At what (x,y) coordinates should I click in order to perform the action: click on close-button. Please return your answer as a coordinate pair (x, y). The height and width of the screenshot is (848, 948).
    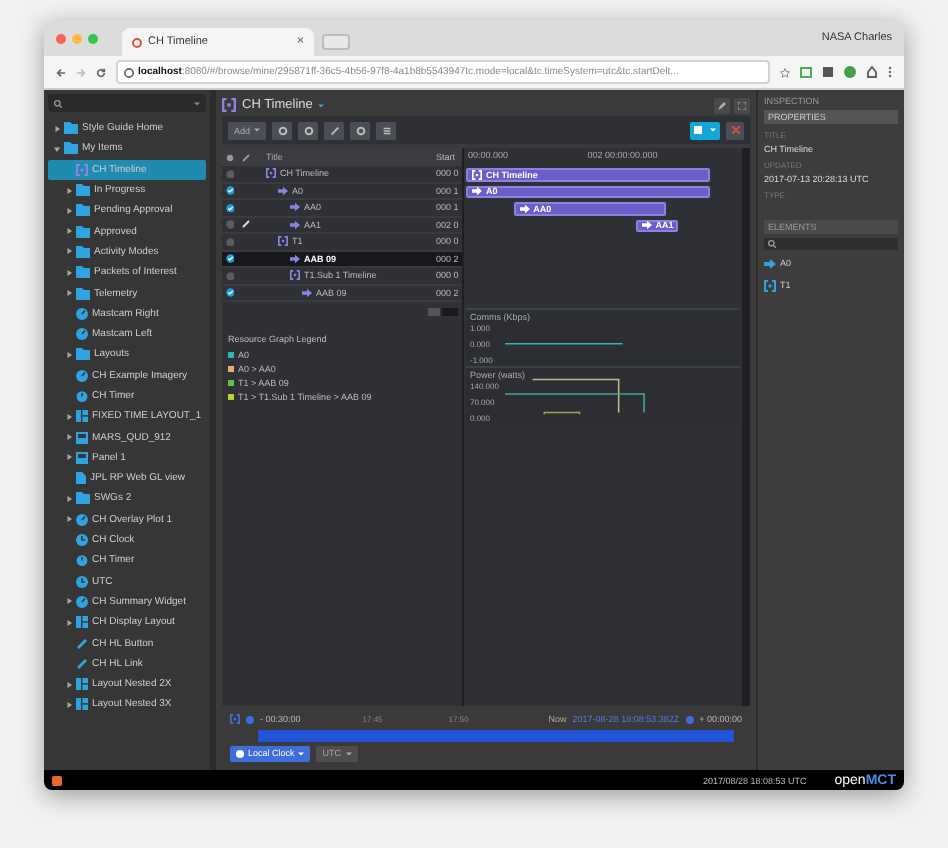
    Looking at the image, I should click on (735, 130).